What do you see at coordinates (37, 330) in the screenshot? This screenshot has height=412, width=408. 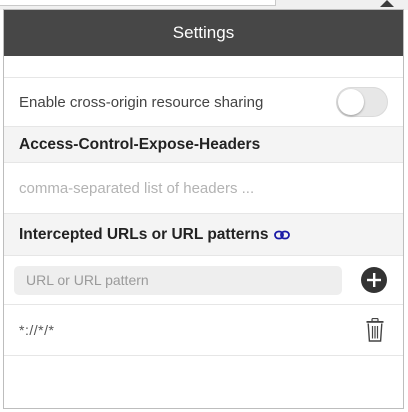 I see `url-pattern-text: *://*/*` at bounding box center [37, 330].